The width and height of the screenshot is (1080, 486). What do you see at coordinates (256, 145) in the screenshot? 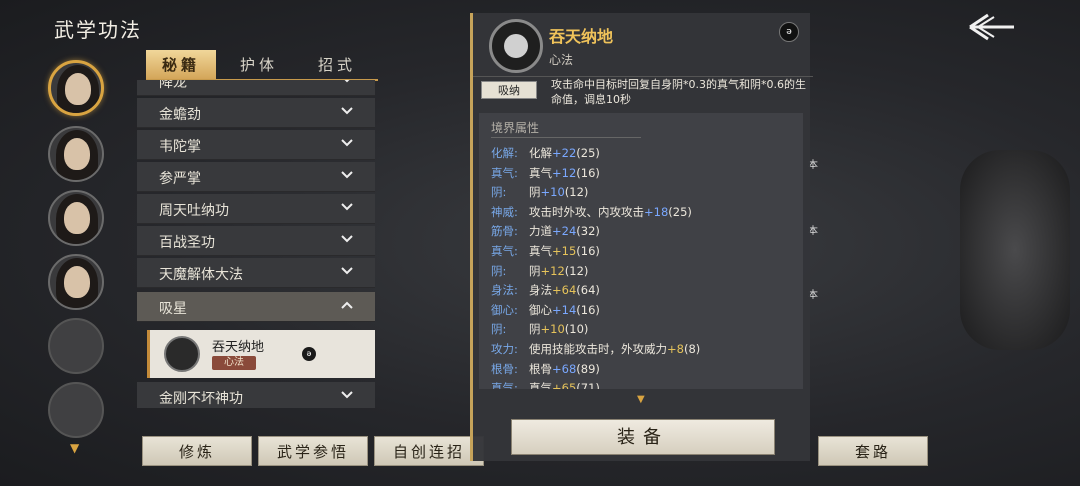
I see `list-item: 韦陀掌` at bounding box center [256, 145].